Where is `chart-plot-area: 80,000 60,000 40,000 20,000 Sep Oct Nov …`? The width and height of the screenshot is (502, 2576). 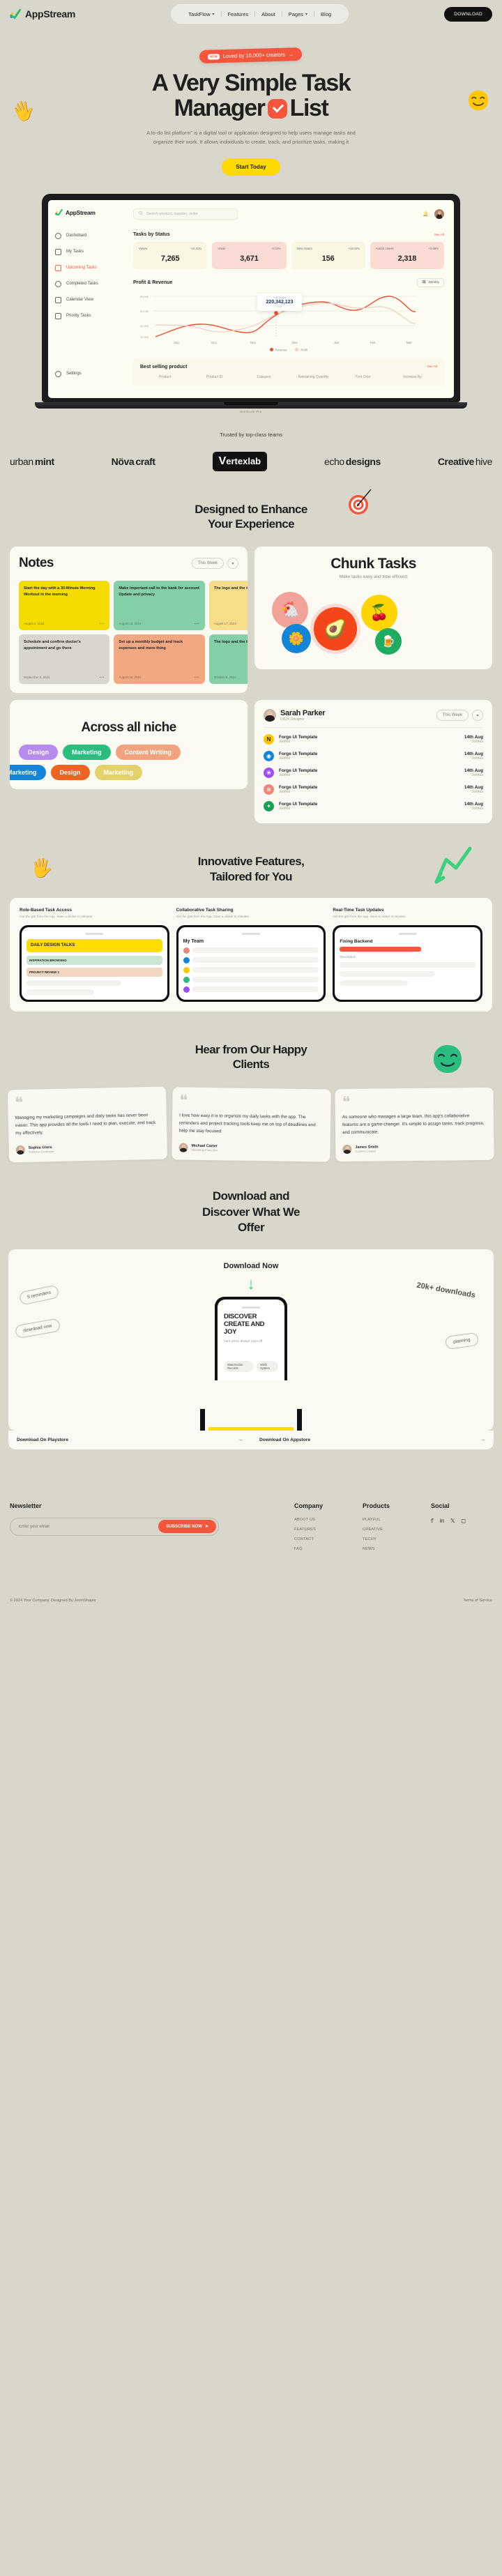 chart-plot-area: 80,000 60,000 40,000 20,000 Sep Oct Nov … is located at coordinates (288, 319).